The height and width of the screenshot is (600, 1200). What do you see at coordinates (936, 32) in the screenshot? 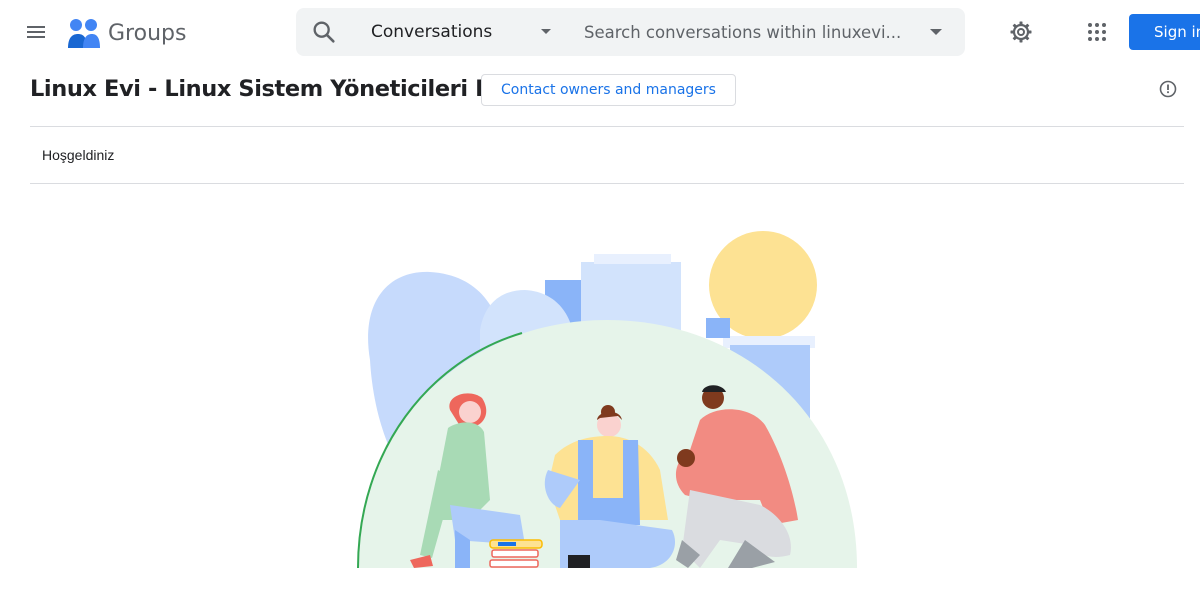
I see `search-options-caret-icon` at bounding box center [936, 32].